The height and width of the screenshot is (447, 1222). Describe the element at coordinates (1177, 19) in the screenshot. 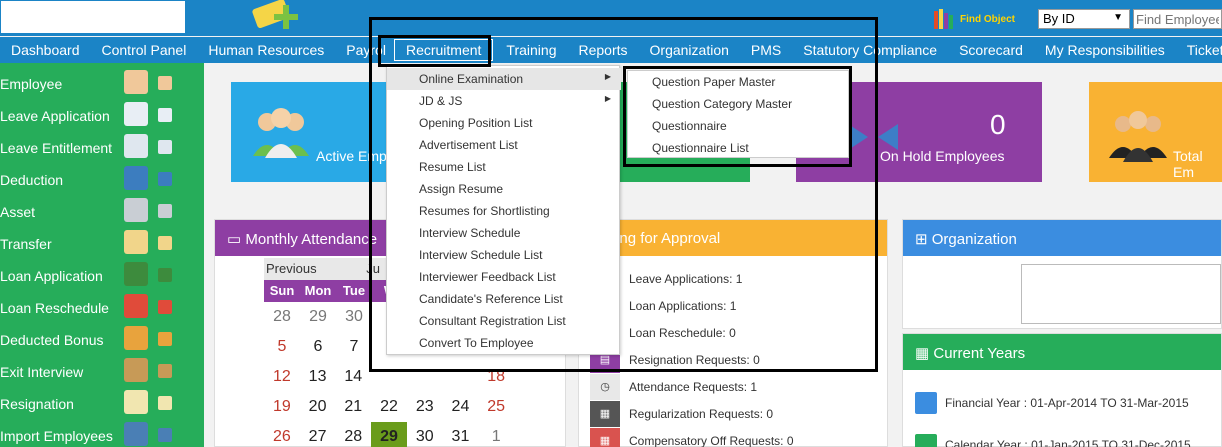

I see `find-employee-input` at that location.